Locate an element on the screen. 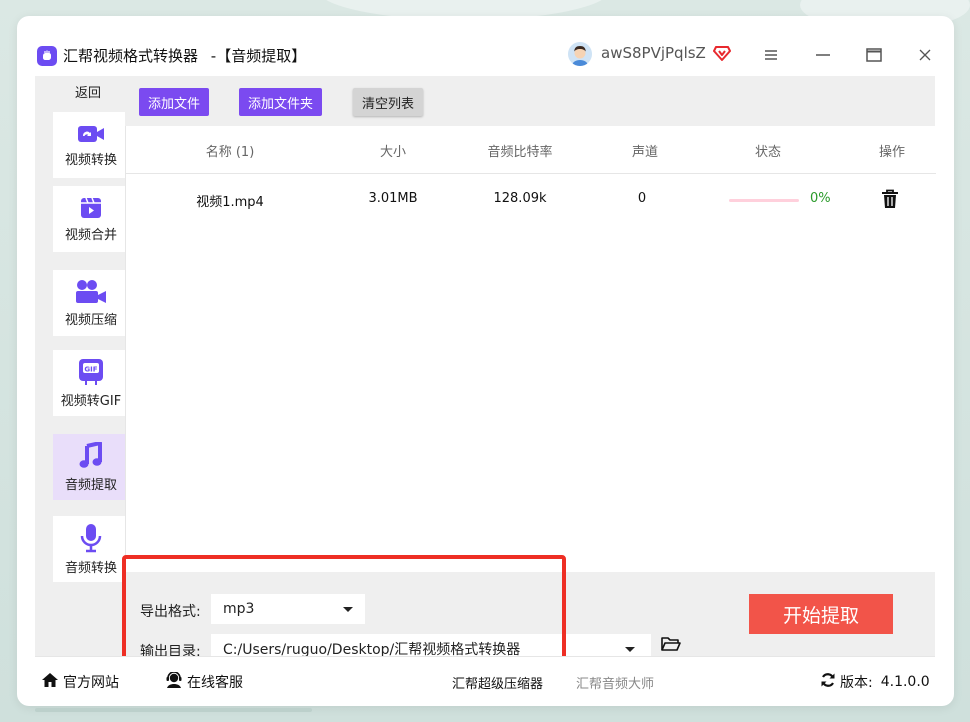 This screenshot has height=722, width=970. microphone-icon is located at coordinates (91, 538).